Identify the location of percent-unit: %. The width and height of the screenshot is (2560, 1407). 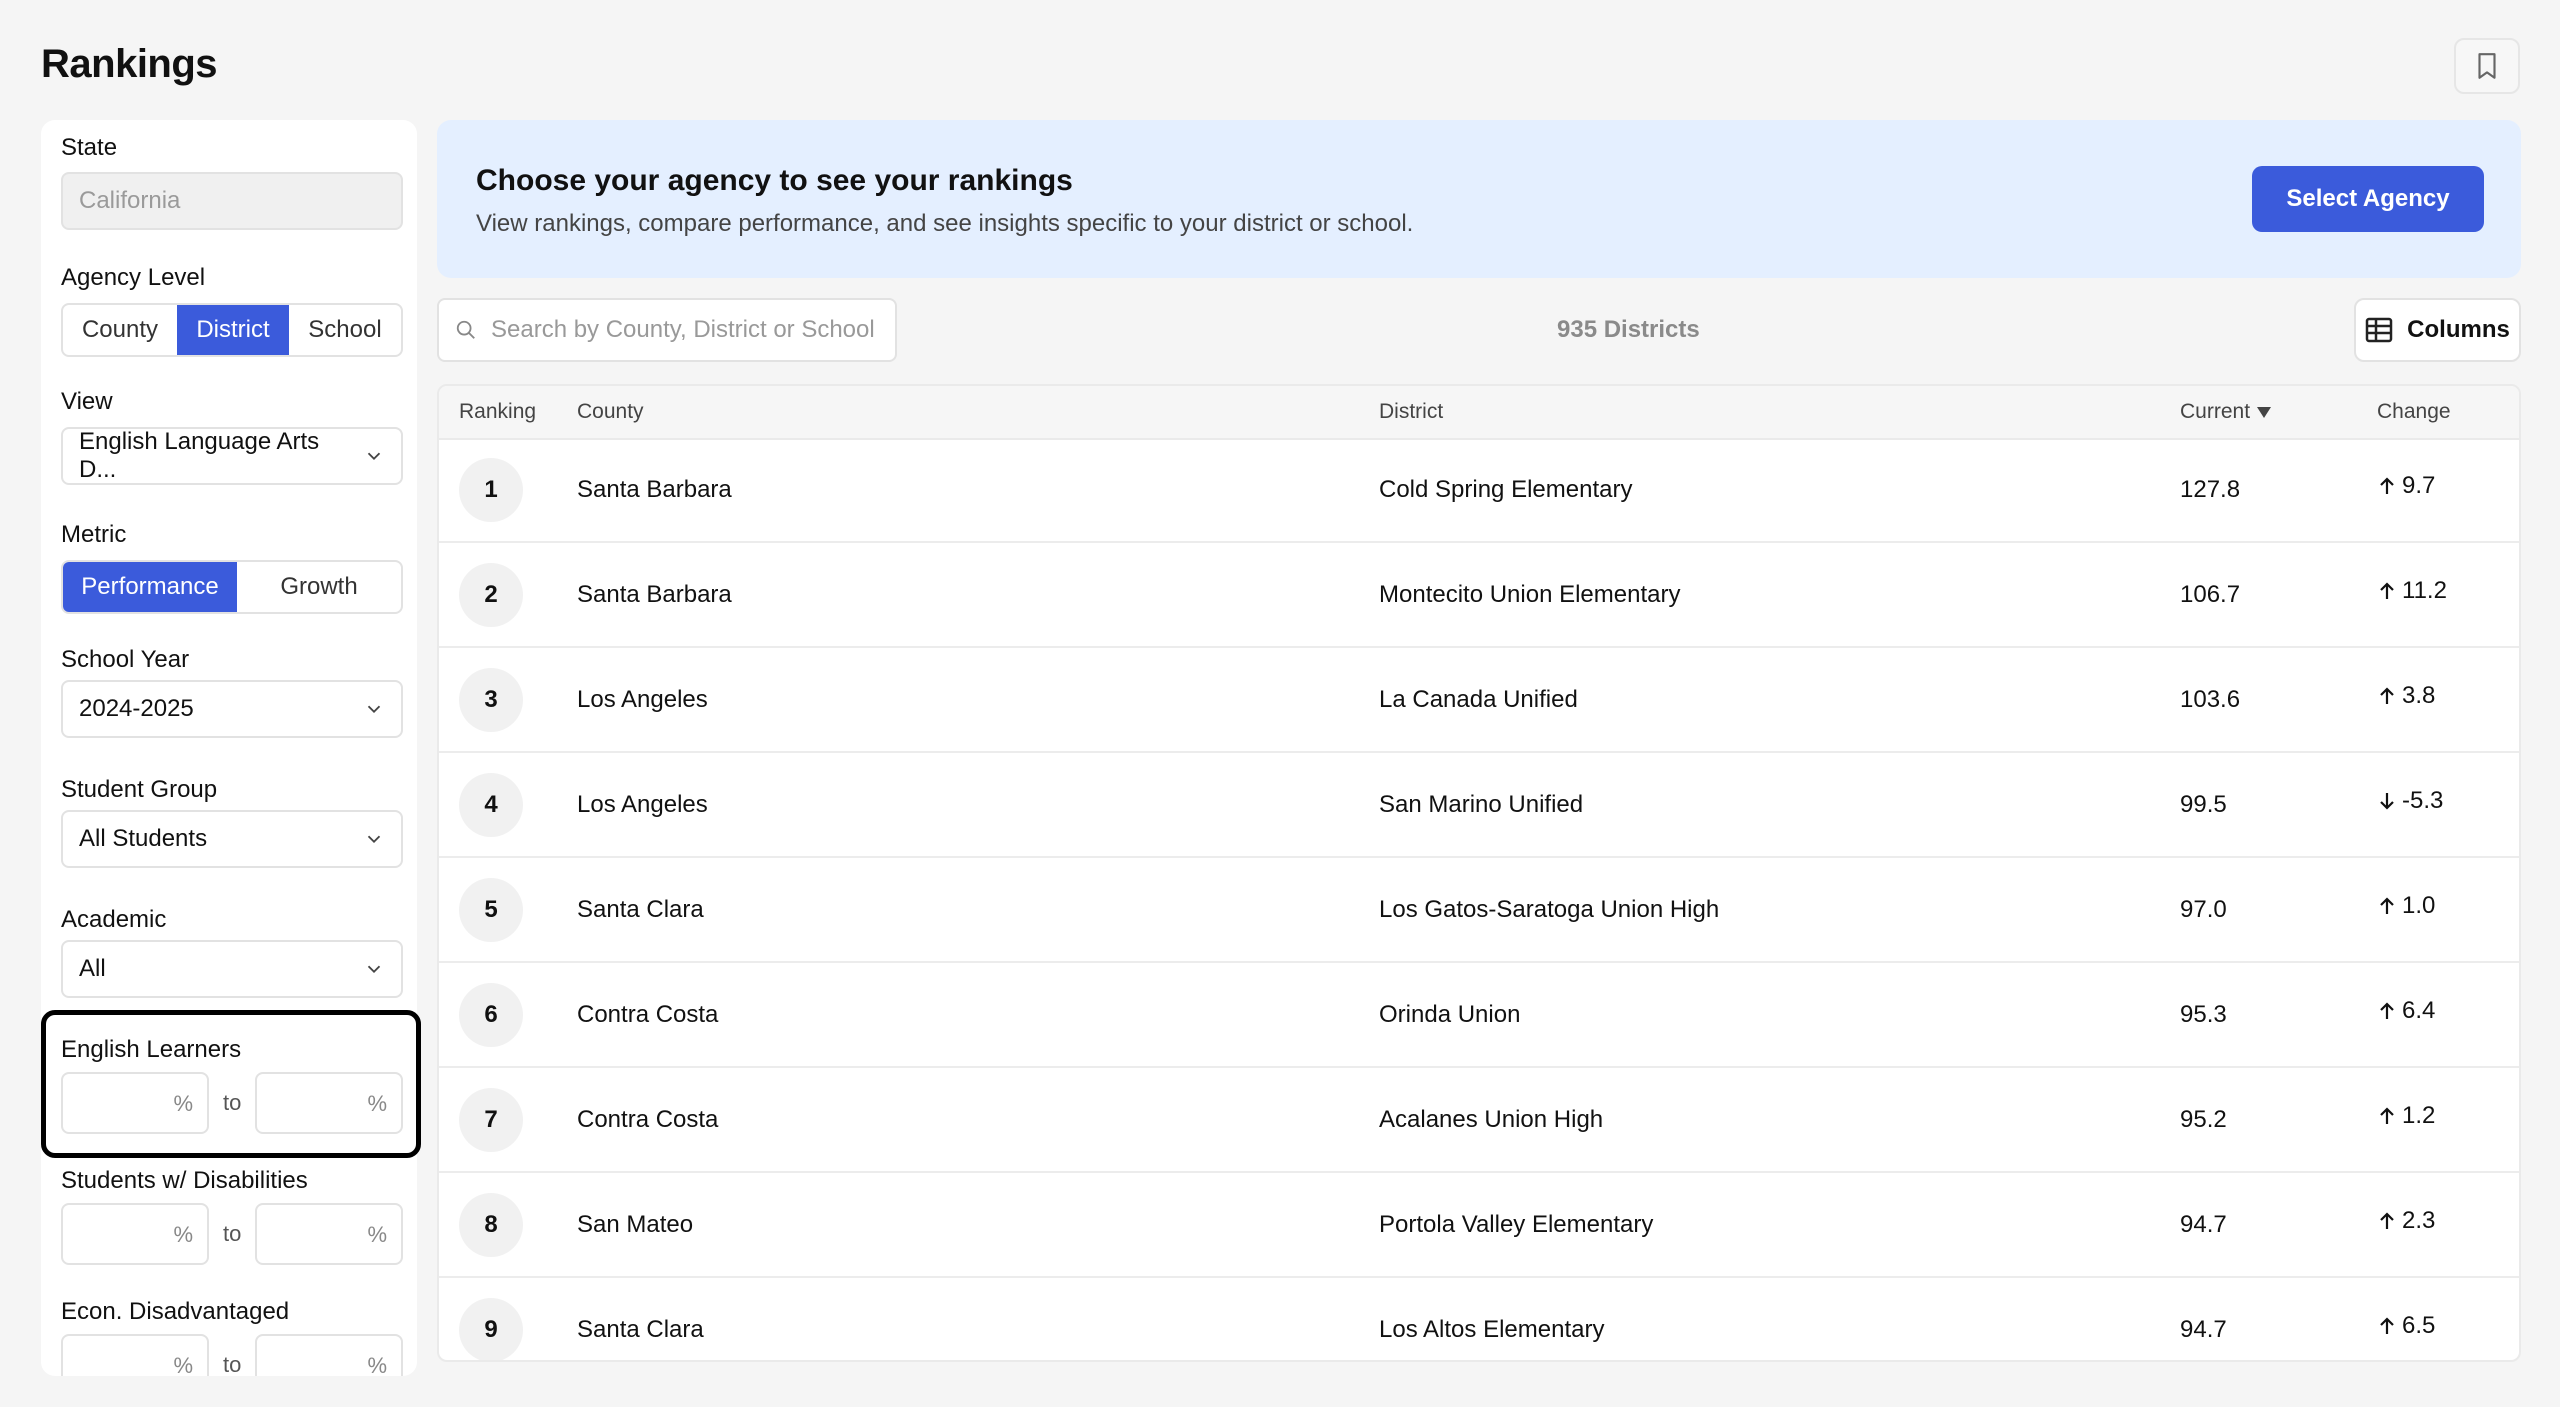
(183, 1234).